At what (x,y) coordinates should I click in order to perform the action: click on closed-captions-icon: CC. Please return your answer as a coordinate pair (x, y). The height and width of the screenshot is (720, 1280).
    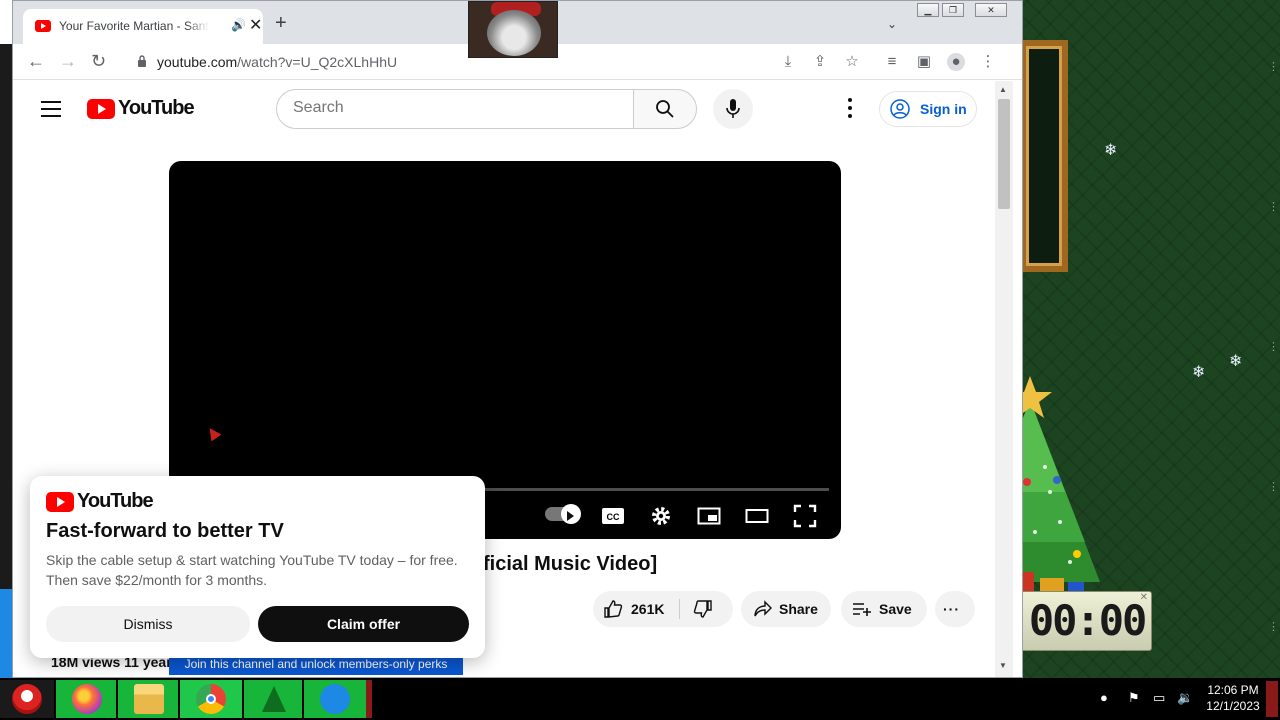
    Looking at the image, I should click on (613, 516).